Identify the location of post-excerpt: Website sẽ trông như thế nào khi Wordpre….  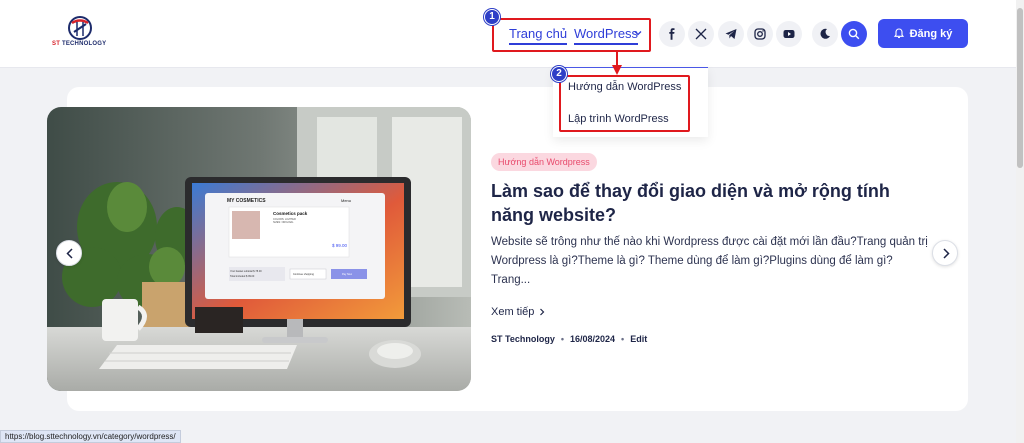
(709, 261).